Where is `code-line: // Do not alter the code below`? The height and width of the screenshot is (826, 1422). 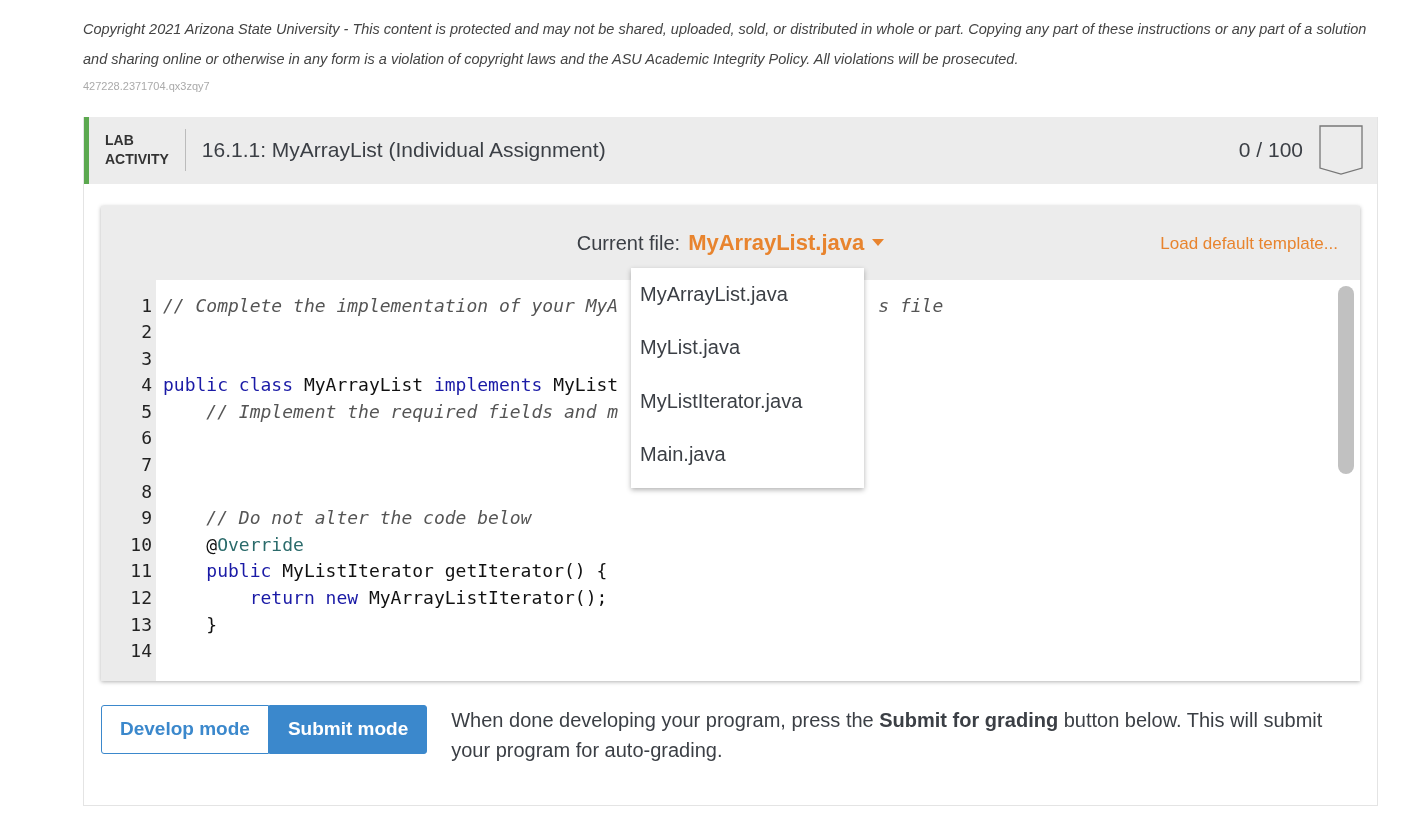 code-line: // Do not alter the code below is located at coordinates (368, 518).